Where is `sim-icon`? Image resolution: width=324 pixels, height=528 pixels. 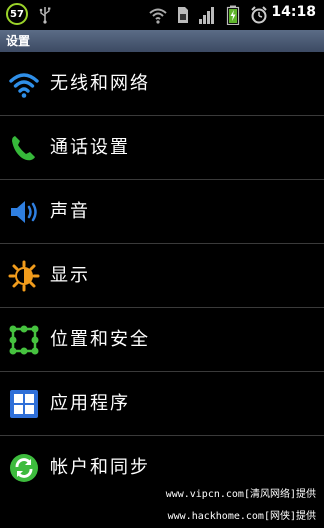
sim-icon is located at coordinates (183, 15).